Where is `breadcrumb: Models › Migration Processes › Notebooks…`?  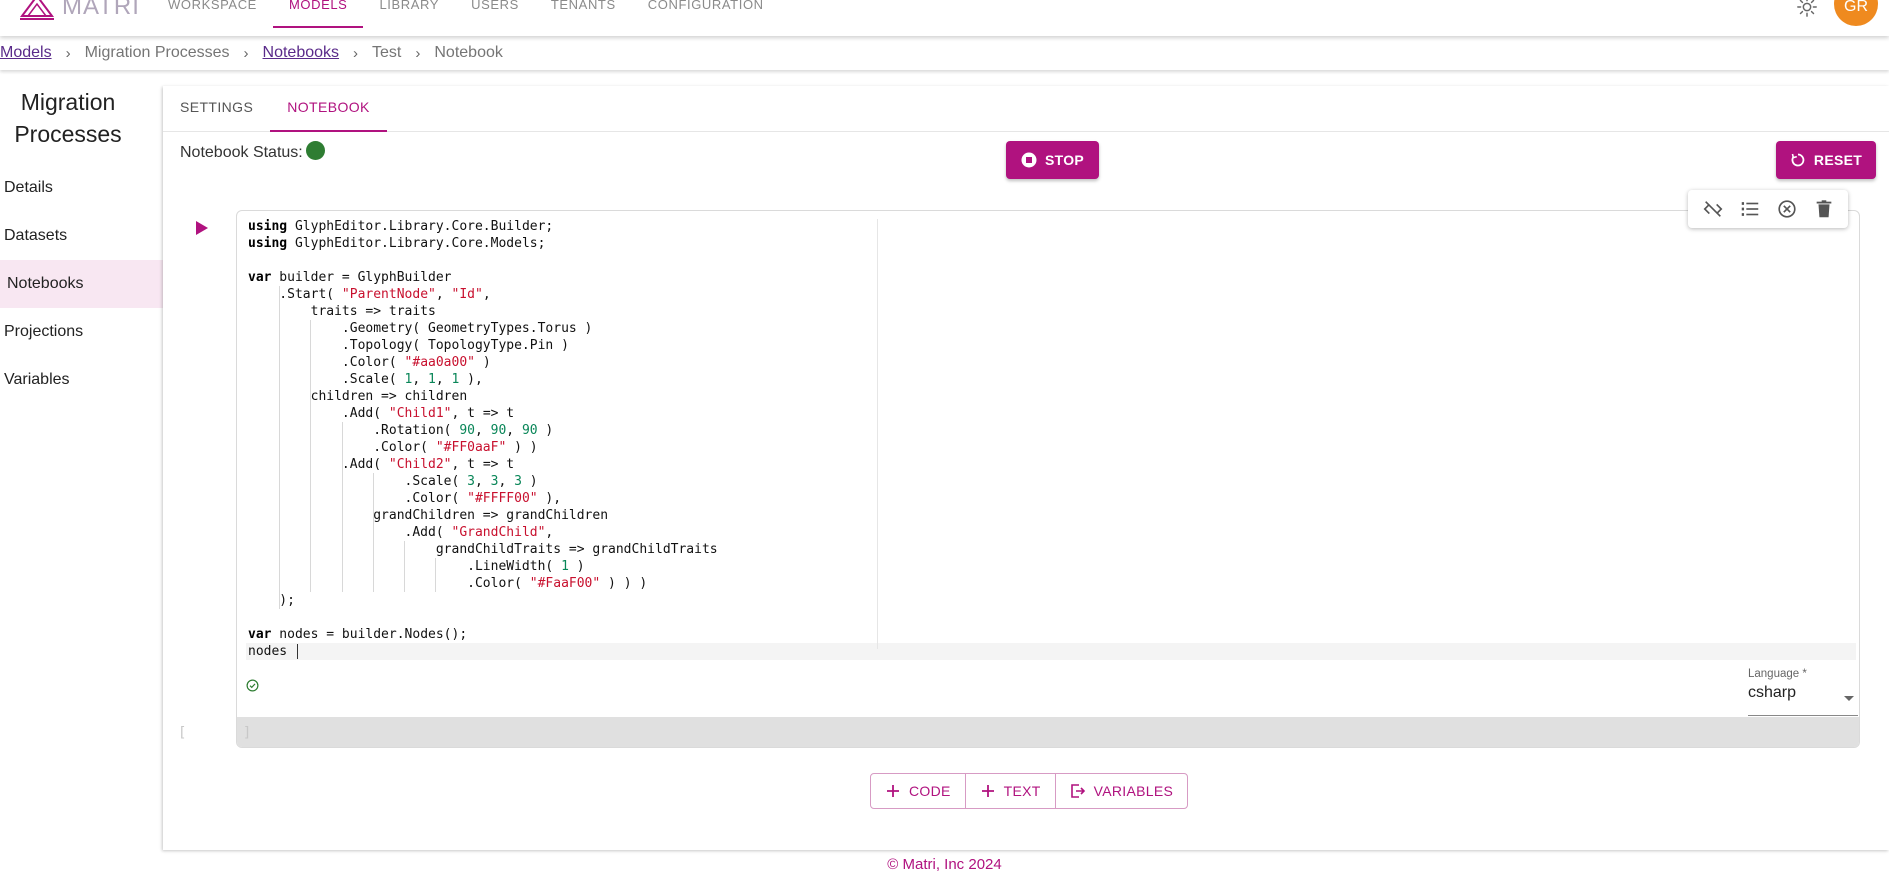 breadcrumb: Models › Migration Processes › Notebooks… is located at coordinates (944, 53).